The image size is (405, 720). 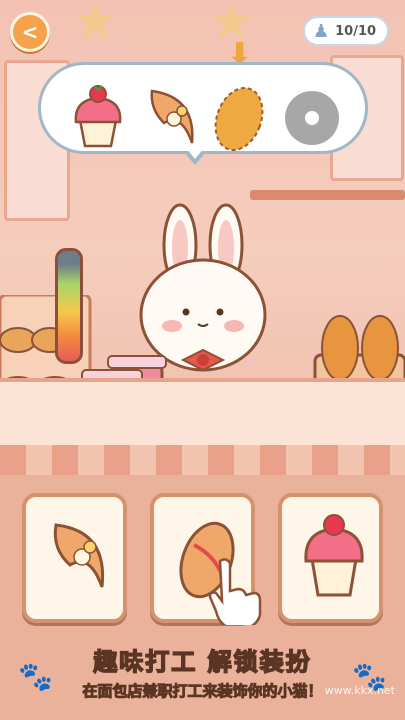 What do you see at coordinates (202, 415) in the screenshot?
I see `shop-counter` at bounding box center [202, 415].